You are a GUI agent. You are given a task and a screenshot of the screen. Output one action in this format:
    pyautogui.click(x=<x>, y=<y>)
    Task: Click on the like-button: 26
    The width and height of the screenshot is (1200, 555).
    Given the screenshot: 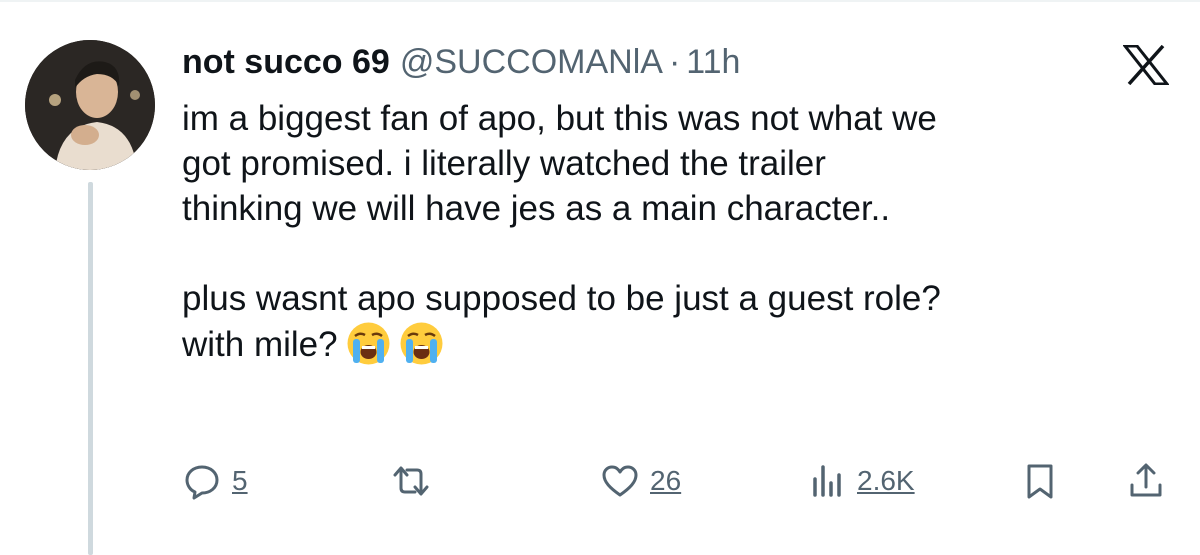 What is the action you would take?
    pyautogui.click(x=640, y=481)
    